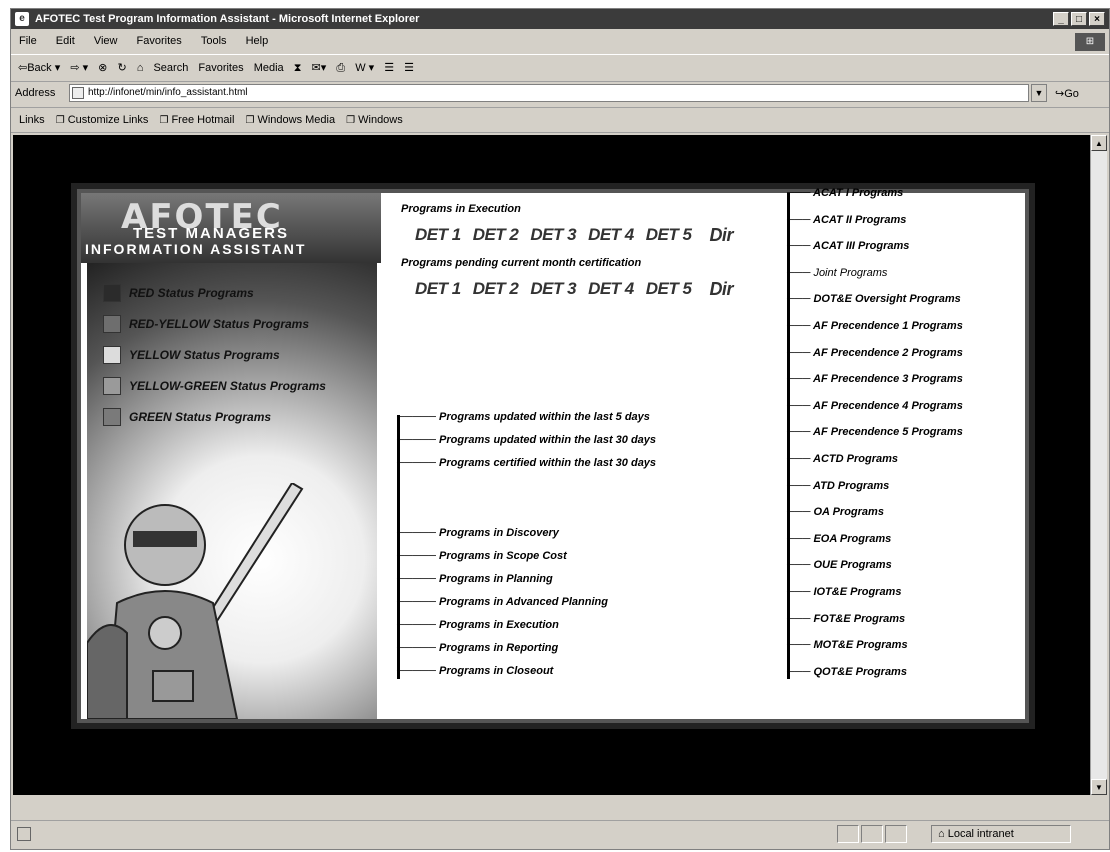  What do you see at coordinates (839, 565) in the screenshot?
I see `category-link: ─── OUE Programs` at bounding box center [839, 565].